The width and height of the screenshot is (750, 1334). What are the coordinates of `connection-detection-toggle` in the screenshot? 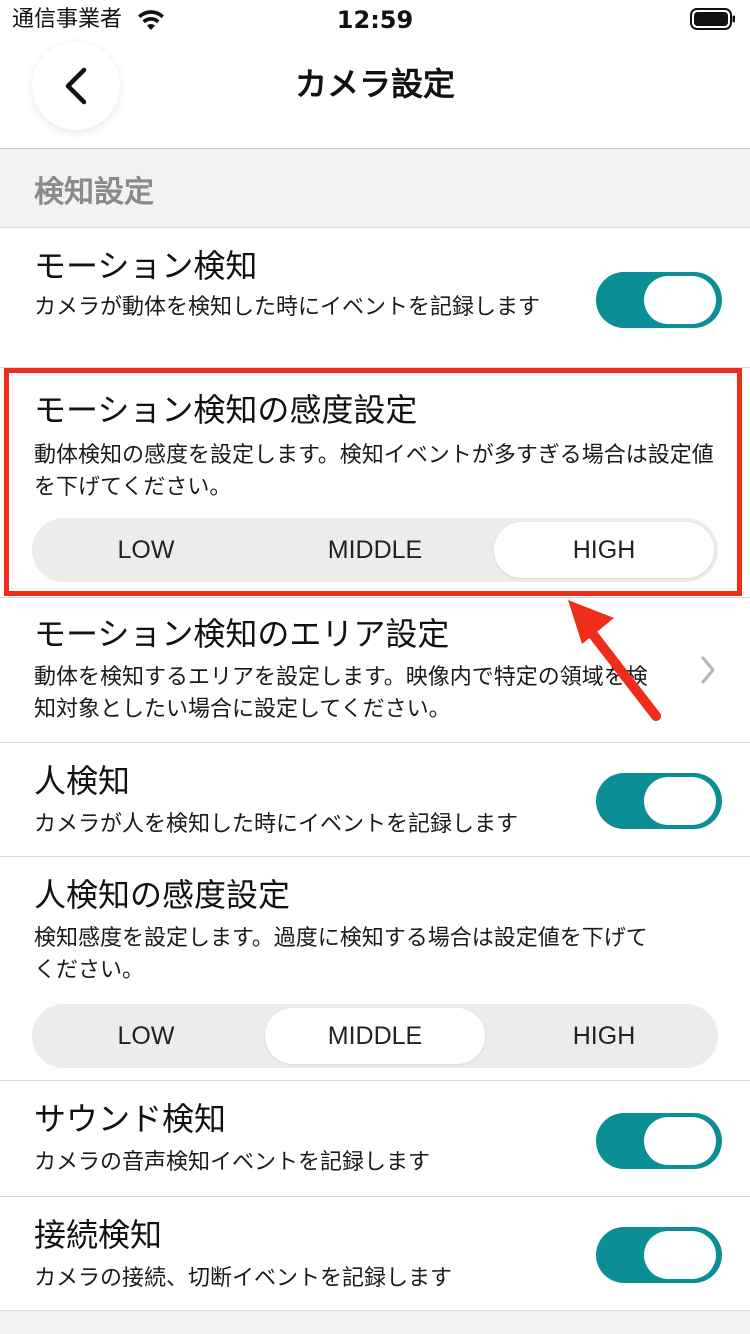 It's located at (659, 1255).